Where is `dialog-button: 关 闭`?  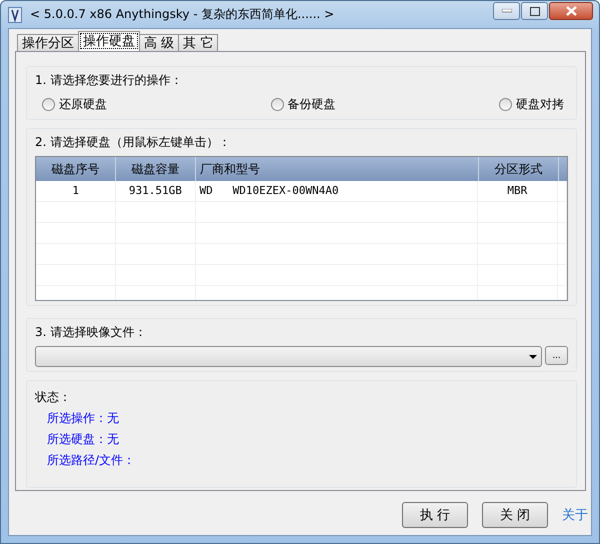 dialog-button: 关 闭 is located at coordinates (515, 515).